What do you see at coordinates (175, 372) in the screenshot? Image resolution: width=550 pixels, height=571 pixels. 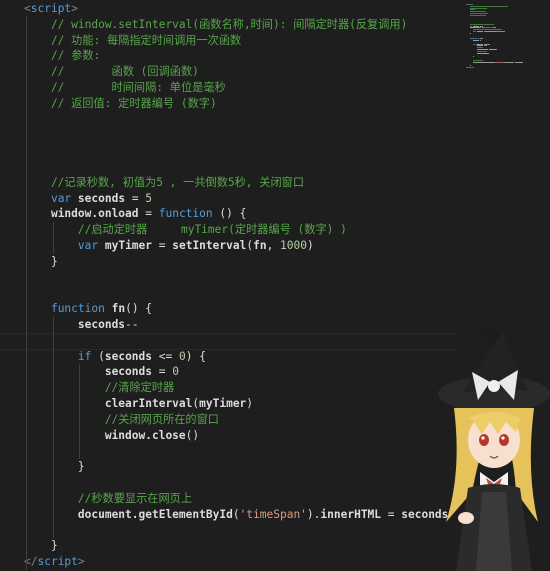 I see `code-token: 0` at bounding box center [175, 372].